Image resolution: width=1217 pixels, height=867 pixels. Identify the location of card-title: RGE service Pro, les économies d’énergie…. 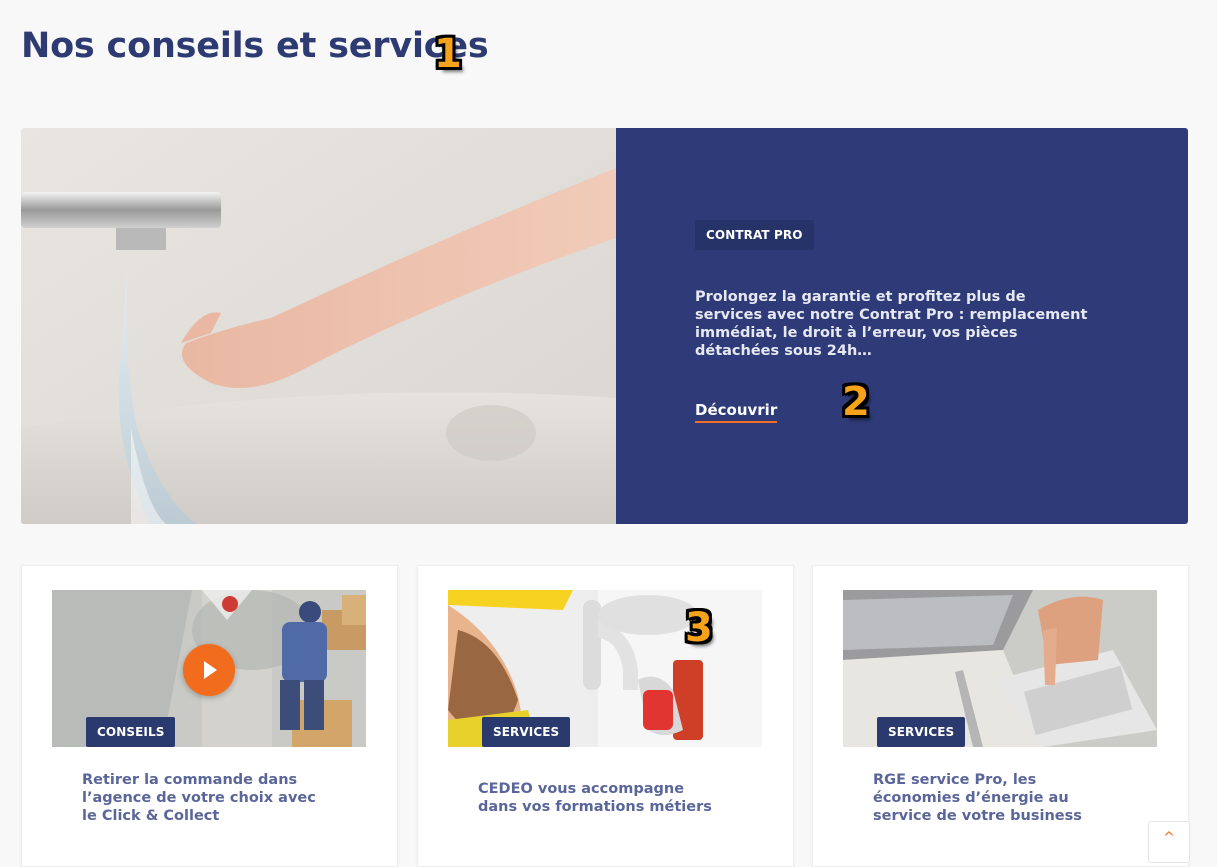
(998, 798).